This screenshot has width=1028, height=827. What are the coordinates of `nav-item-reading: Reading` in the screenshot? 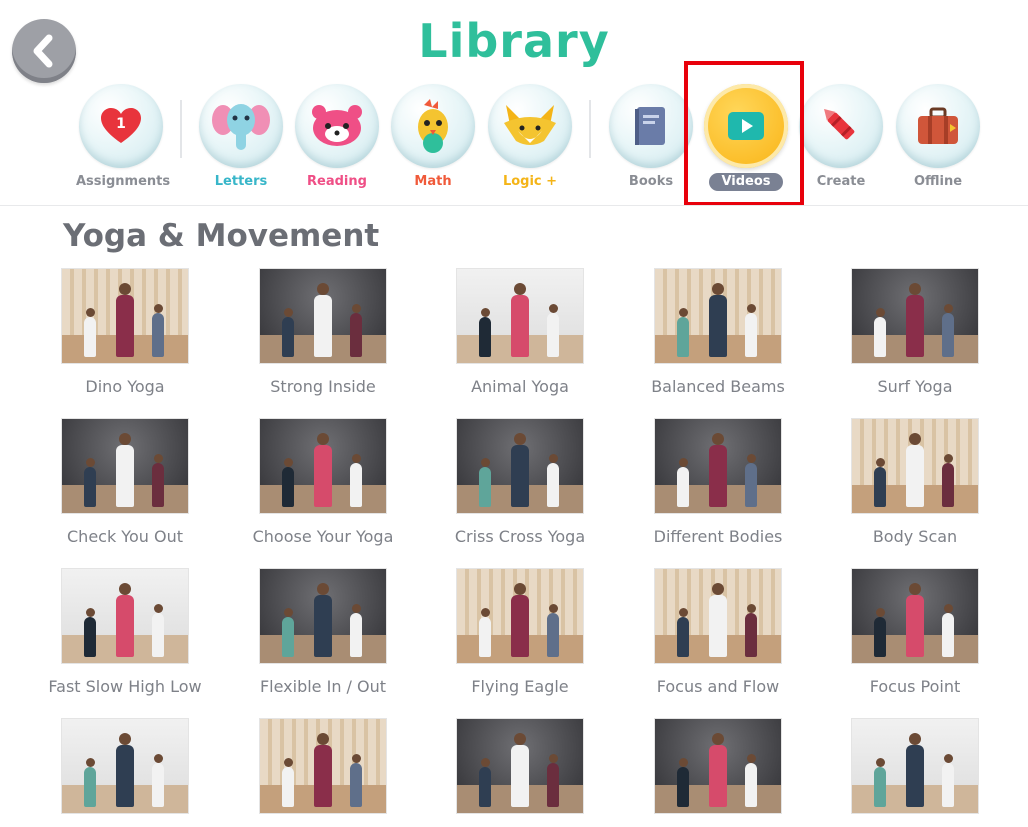 It's located at (337, 137).